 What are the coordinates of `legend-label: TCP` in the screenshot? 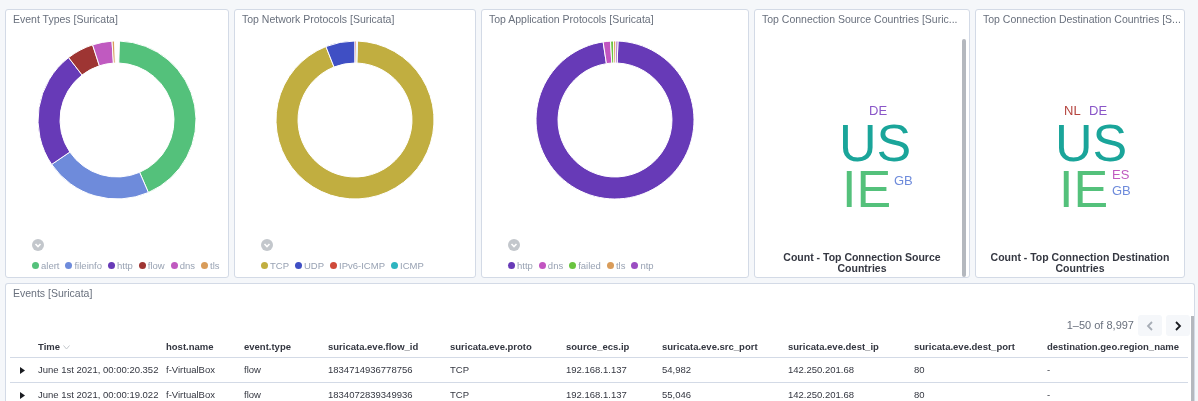 It's located at (279, 265).